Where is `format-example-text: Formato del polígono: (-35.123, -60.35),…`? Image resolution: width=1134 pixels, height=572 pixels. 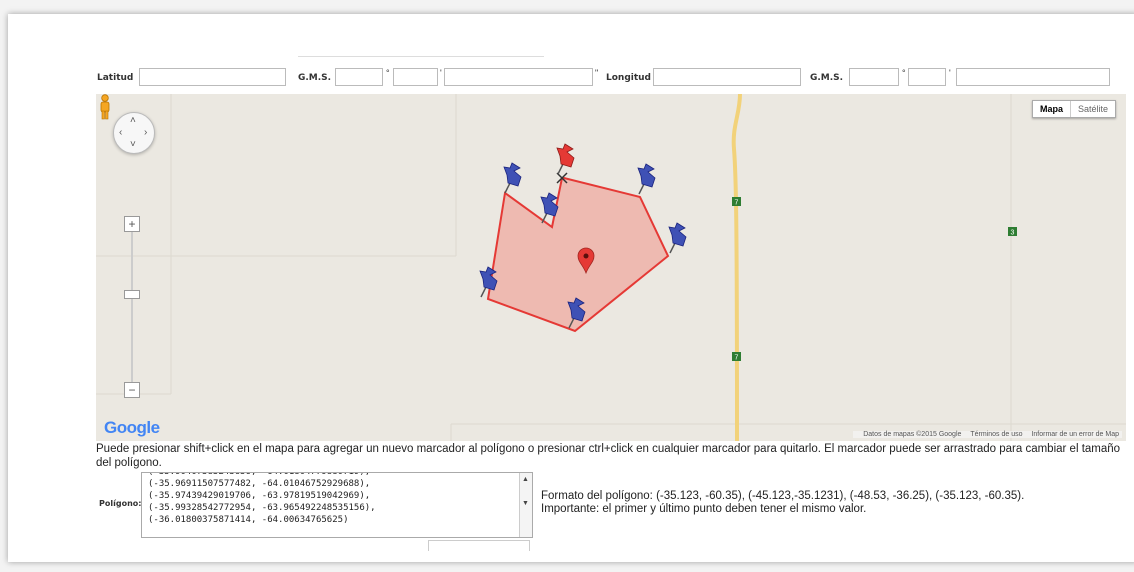 format-example-text: Formato del polígono: (-35.123, -60.35),… is located at coordinates (783, 496).